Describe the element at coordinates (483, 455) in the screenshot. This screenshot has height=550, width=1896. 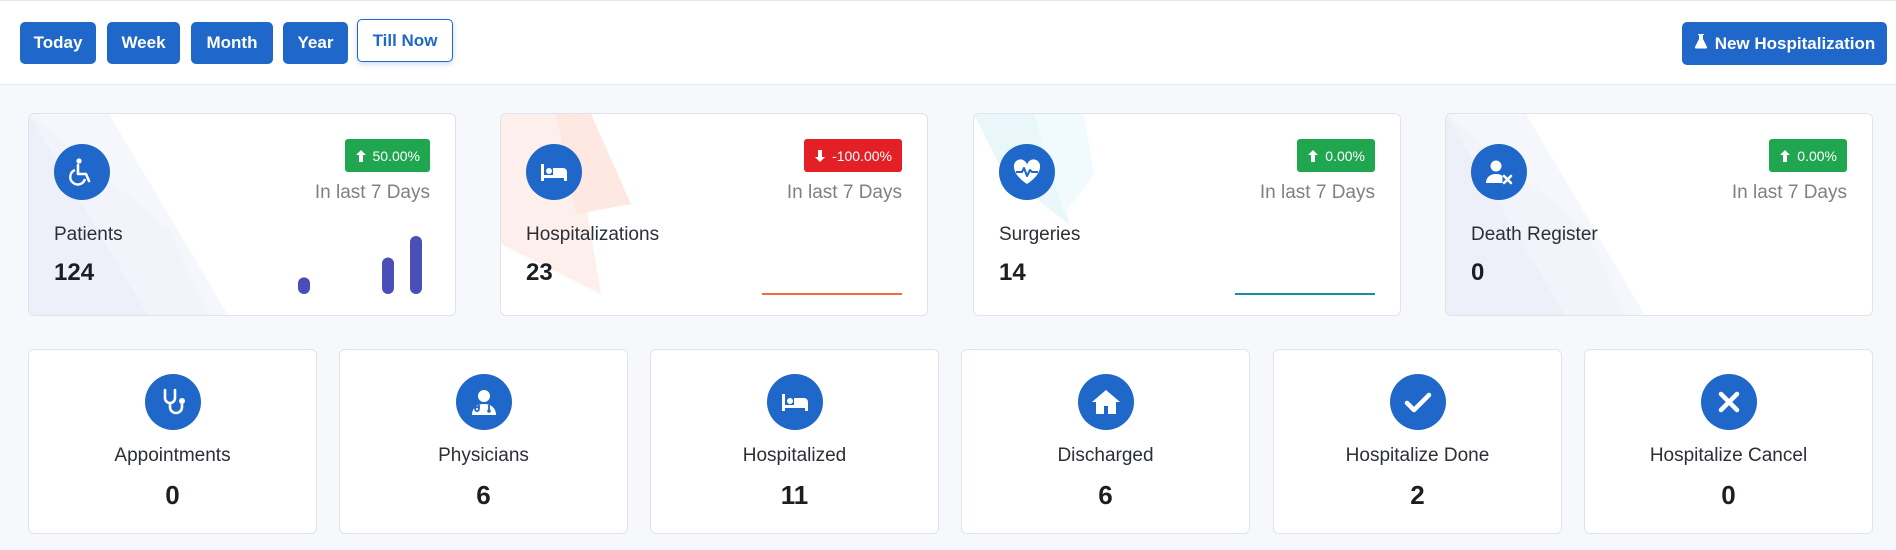
I see `summary-title: Physicians` at that location.